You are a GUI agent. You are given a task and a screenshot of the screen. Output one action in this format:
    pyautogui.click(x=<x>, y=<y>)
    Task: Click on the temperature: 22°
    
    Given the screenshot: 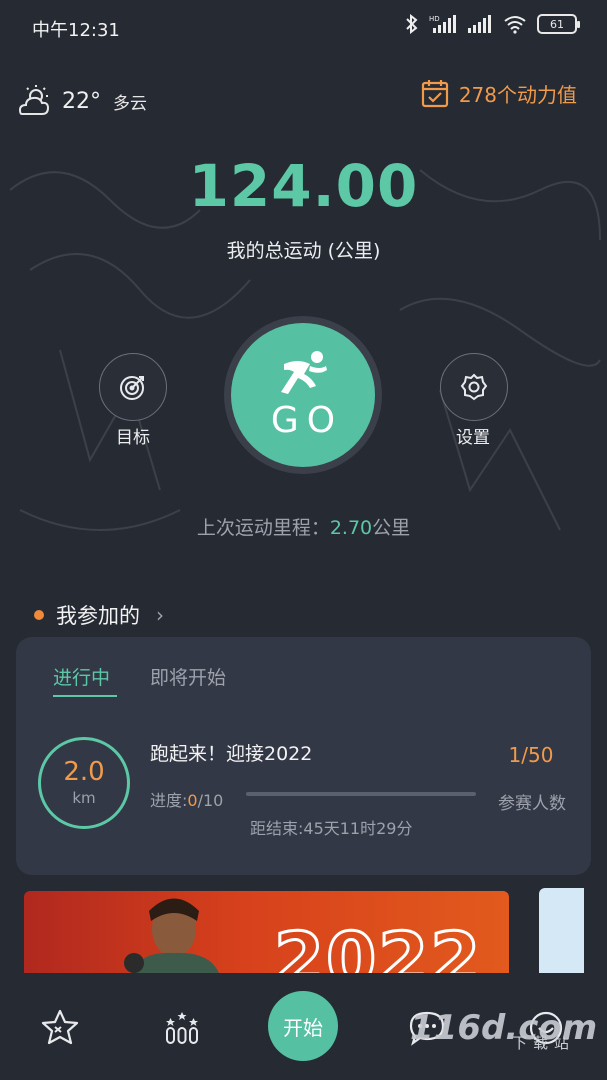 What is the action you would take?
    pyautogui.click(x=81, y=101)
    